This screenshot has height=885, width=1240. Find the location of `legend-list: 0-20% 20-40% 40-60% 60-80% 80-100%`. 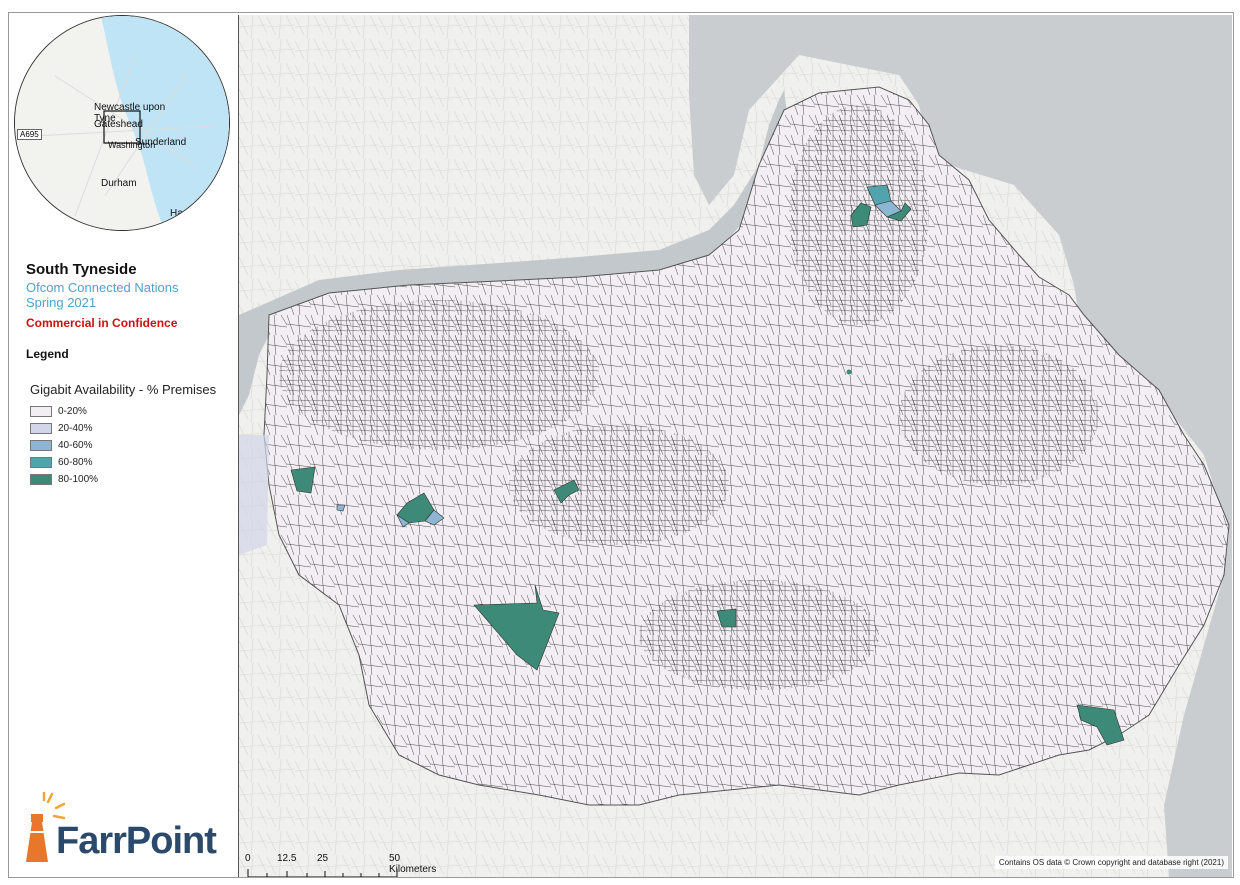

legend-list: 0-20% 20-40% 40-60% 60-80% 80-100% is located at coordinates (64, 445).